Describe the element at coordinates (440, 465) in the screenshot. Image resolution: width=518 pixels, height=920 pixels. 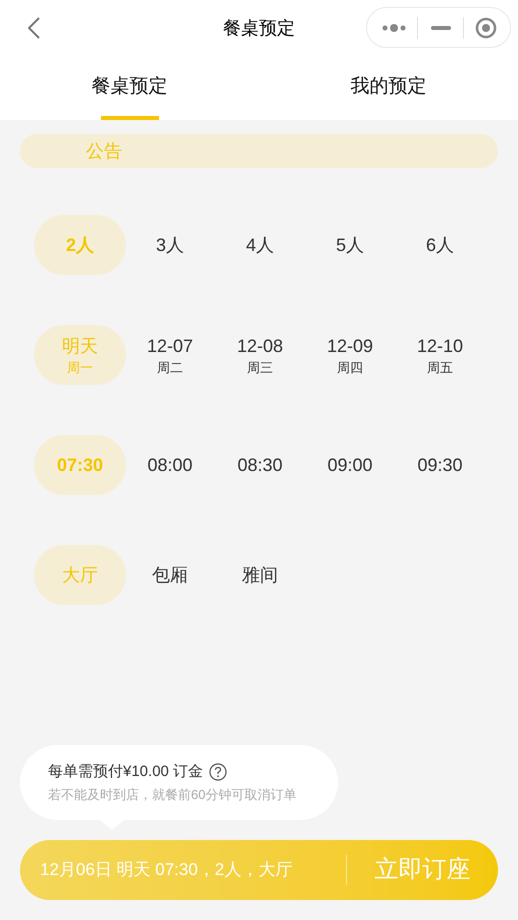
I see `option-chip: 09:30` at that location.